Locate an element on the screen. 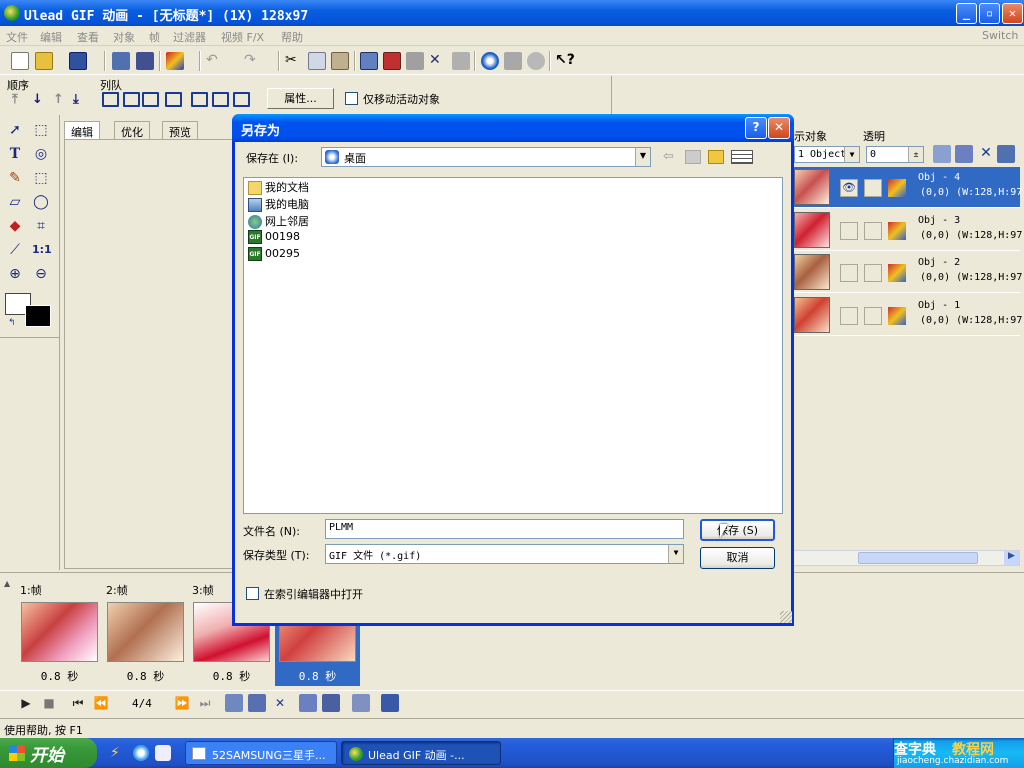  save-button: 保存 (S) is located at coordinates (737, 530).